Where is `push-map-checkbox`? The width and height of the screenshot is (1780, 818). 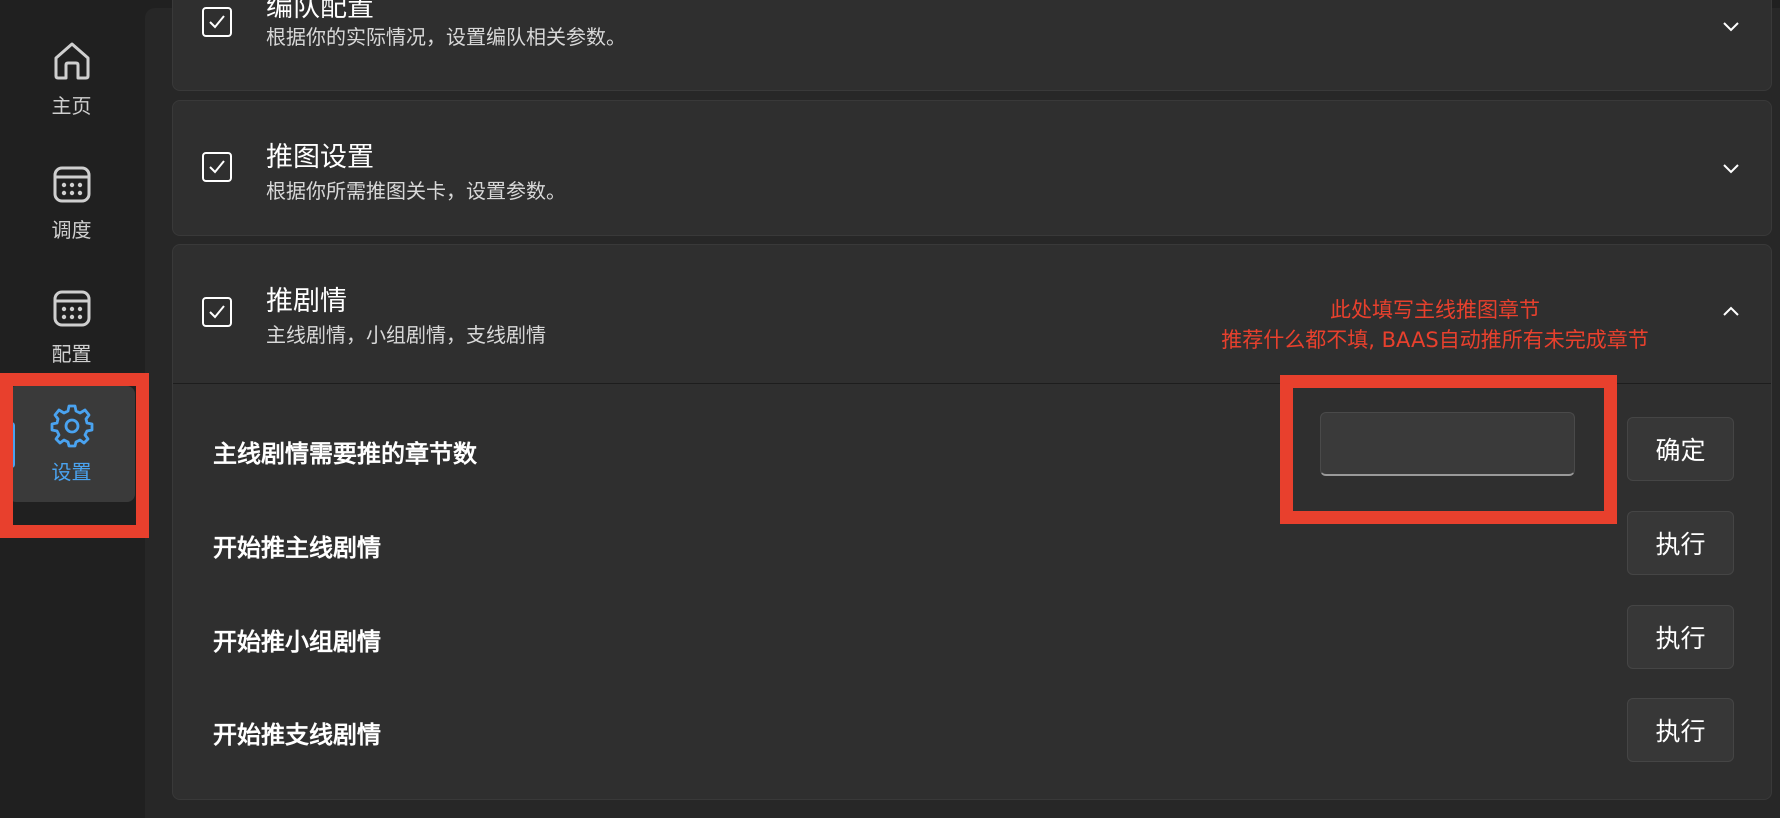 push-map-checkbox is located at coordinates (217, 167).